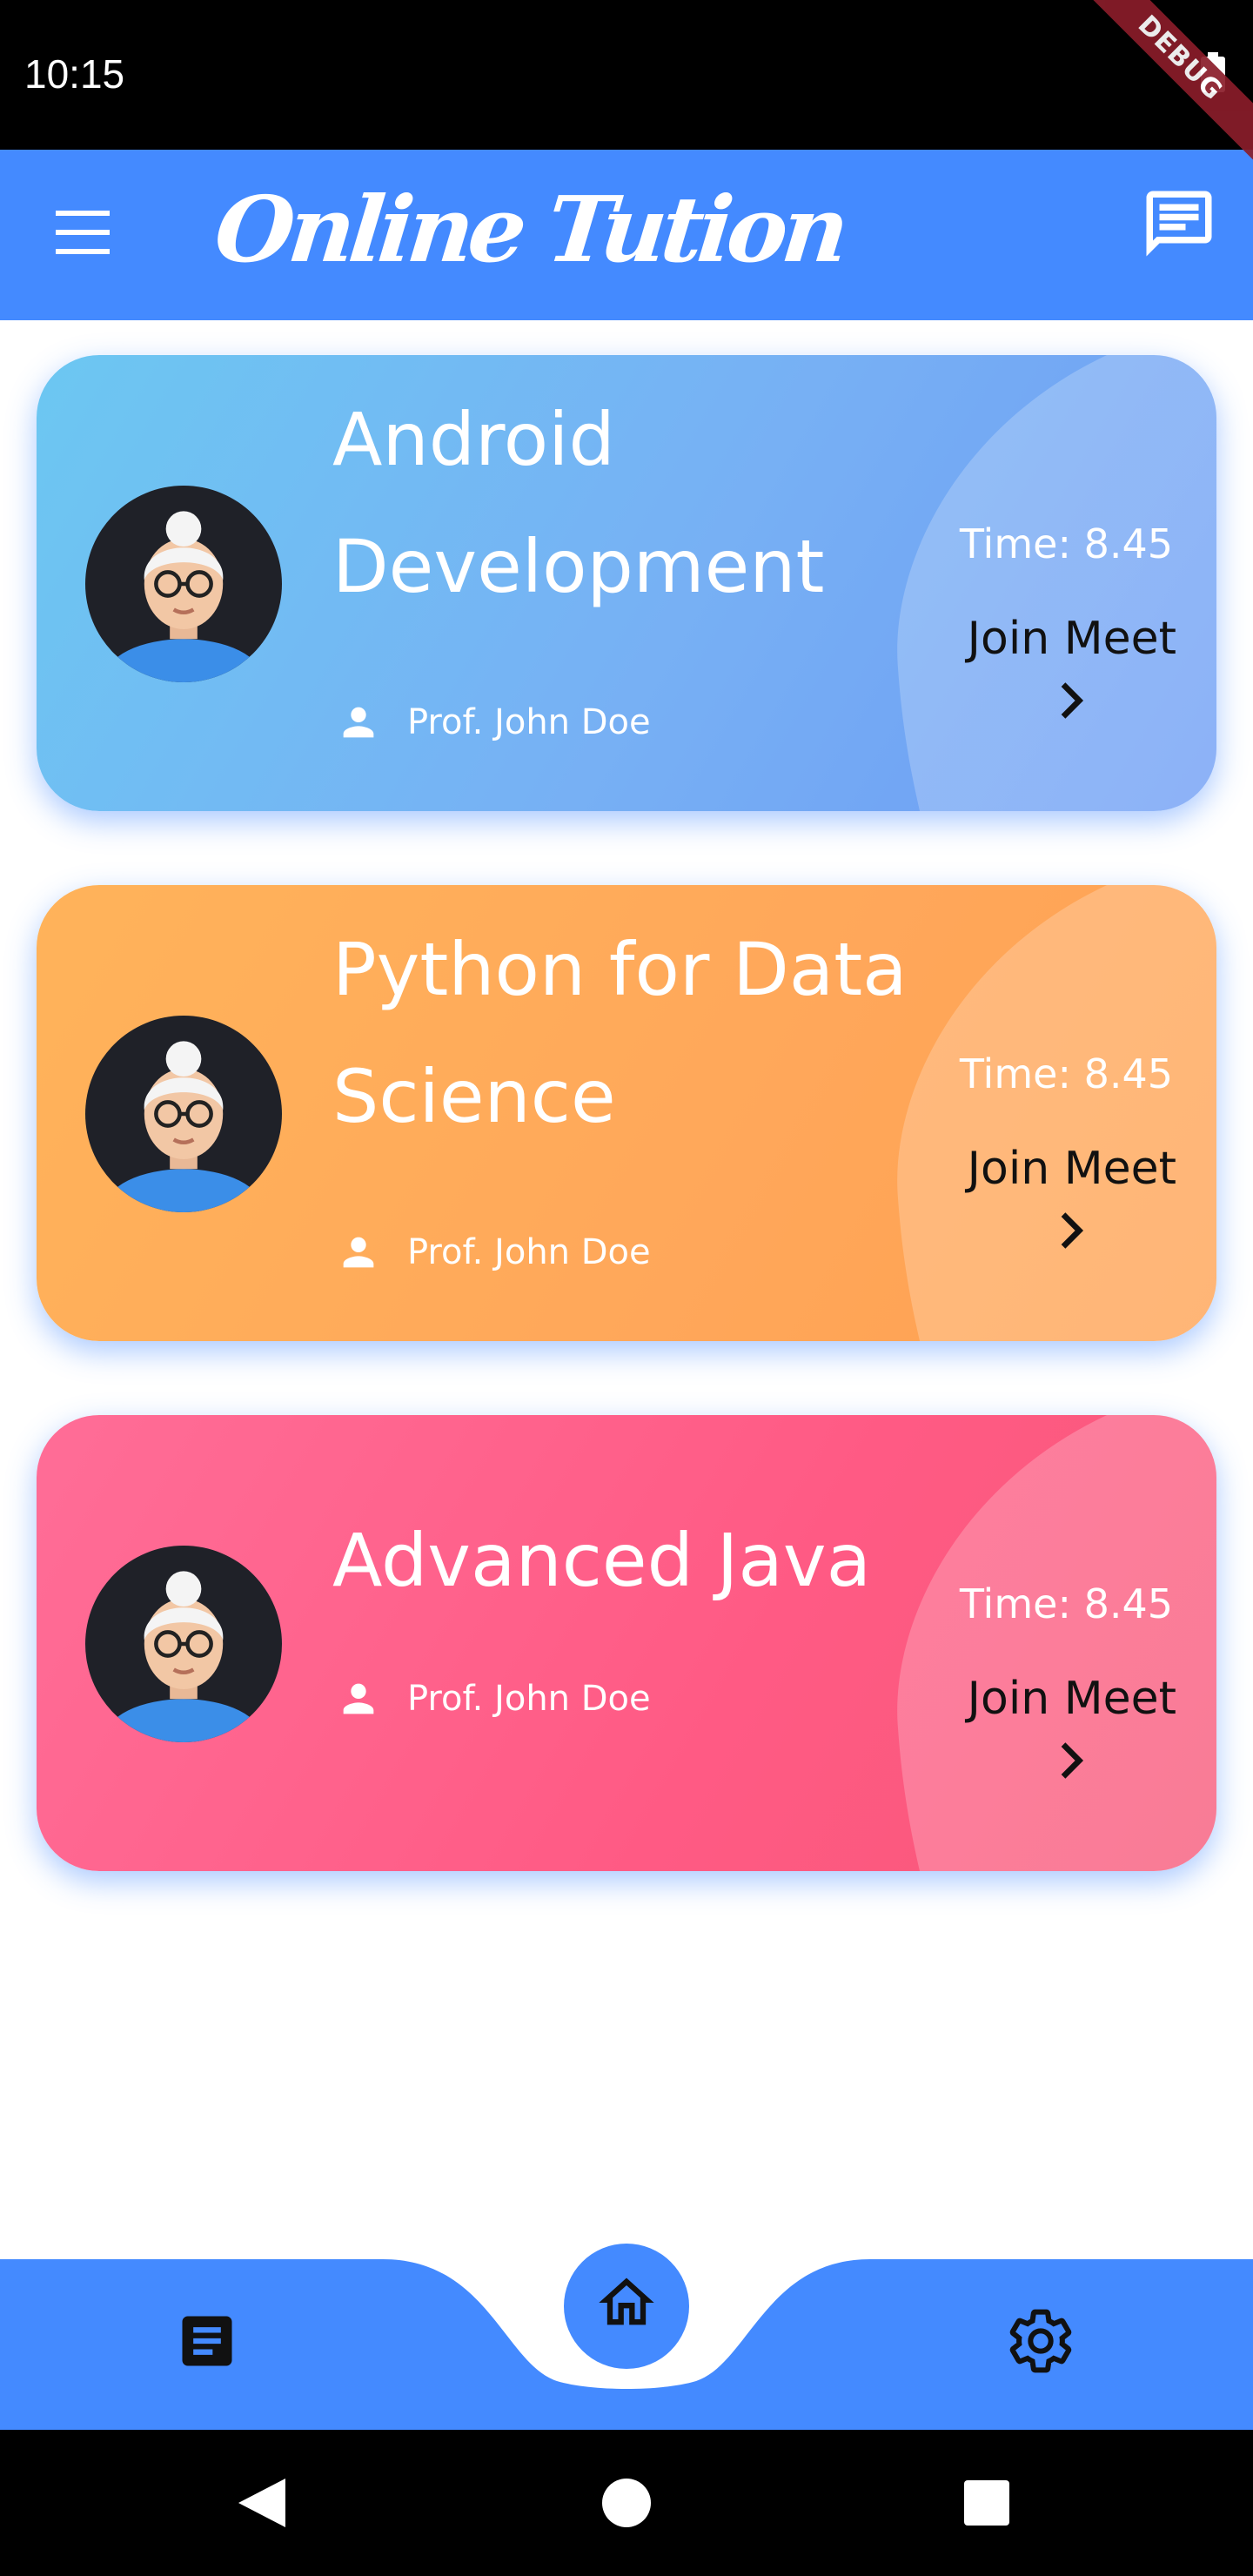 The height and width of the screenshot is (2576, 1253). Describe the element at coordinates (626, 75) in the screenshot. I see `status-bar: 10:15` at that location.